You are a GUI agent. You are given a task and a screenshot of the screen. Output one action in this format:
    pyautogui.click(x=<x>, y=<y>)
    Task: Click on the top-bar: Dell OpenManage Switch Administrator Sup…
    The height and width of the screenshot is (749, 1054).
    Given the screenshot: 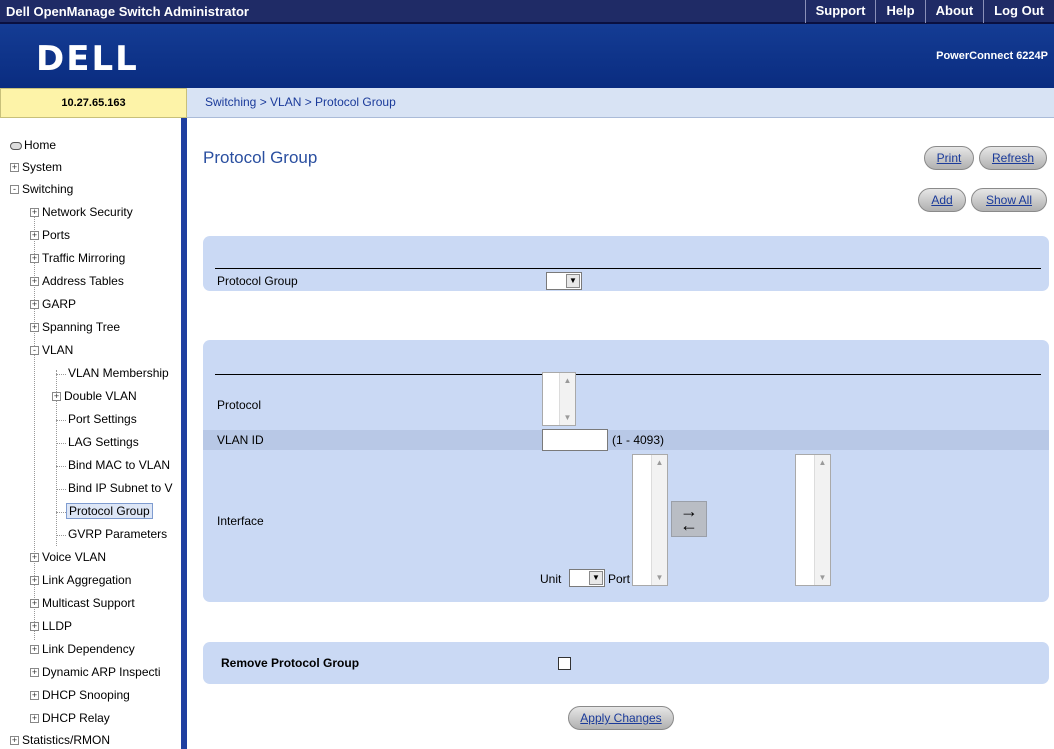 What is the action you would take?
    pyautogui.click(x=527, y=12)
    